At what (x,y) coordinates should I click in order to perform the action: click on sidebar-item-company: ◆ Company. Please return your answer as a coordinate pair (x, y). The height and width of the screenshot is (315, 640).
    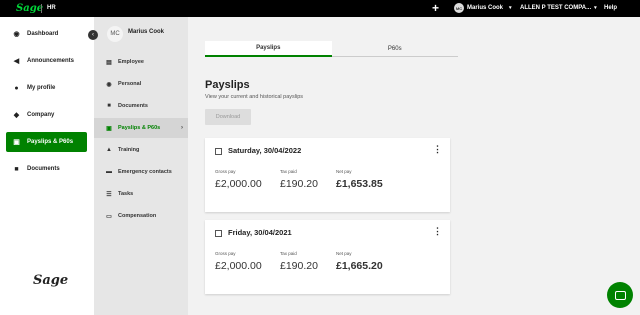
    Looking at the image, I should click on (46, 115).